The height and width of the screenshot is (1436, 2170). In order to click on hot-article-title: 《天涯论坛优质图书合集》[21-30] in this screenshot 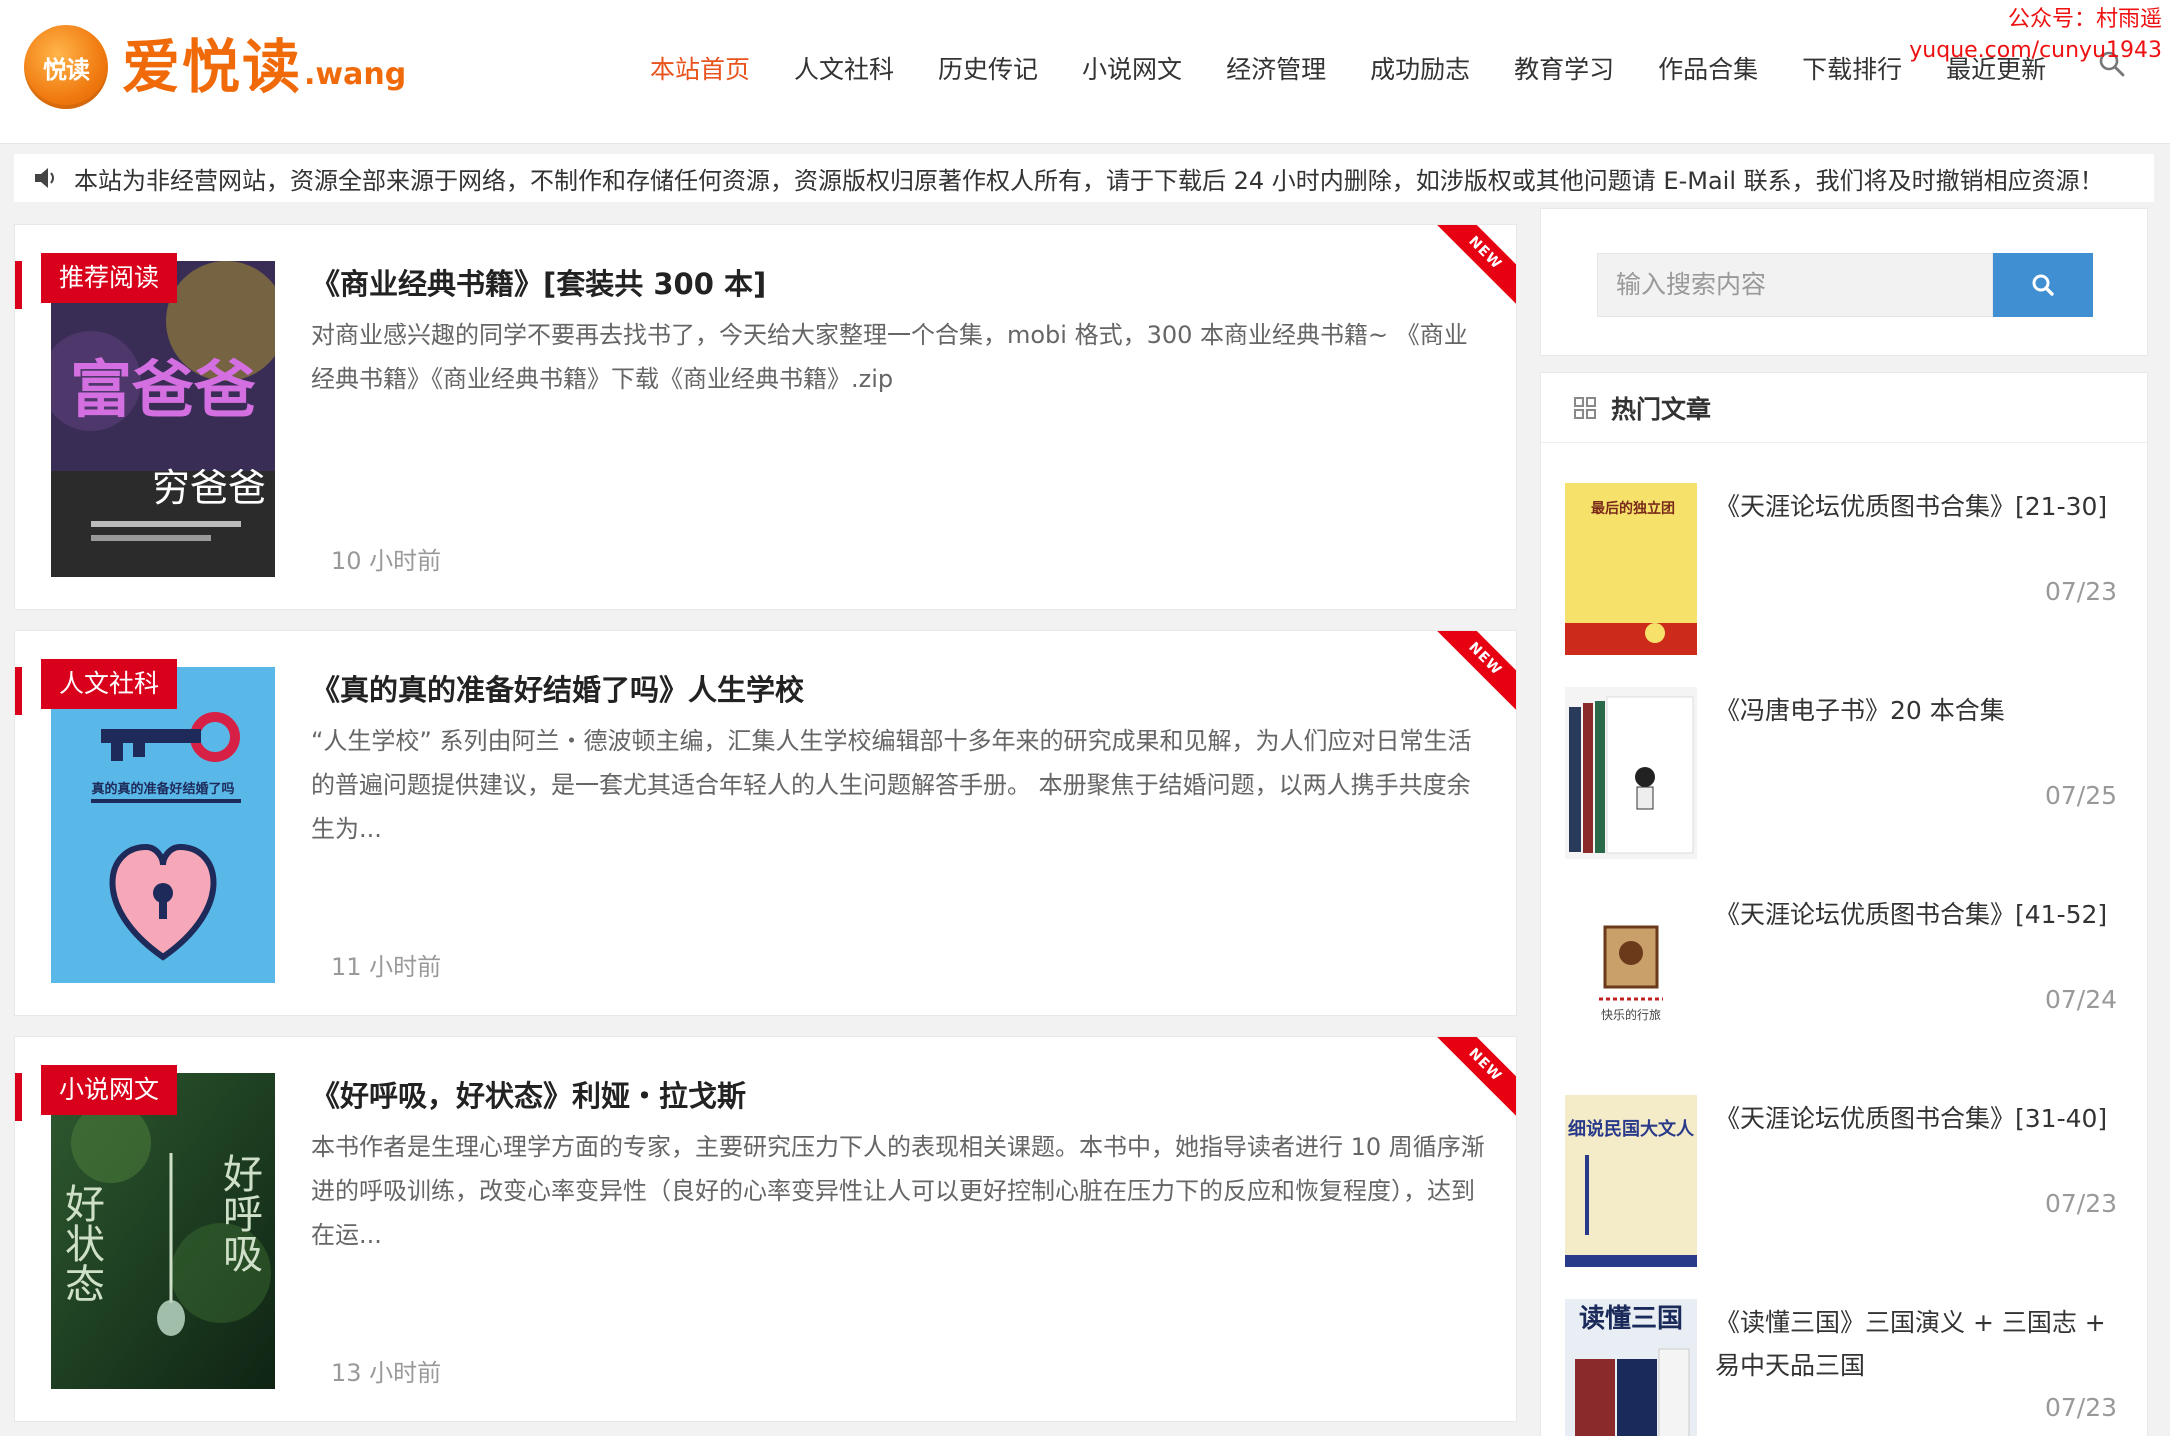, I will do `click(1920, 506)`.